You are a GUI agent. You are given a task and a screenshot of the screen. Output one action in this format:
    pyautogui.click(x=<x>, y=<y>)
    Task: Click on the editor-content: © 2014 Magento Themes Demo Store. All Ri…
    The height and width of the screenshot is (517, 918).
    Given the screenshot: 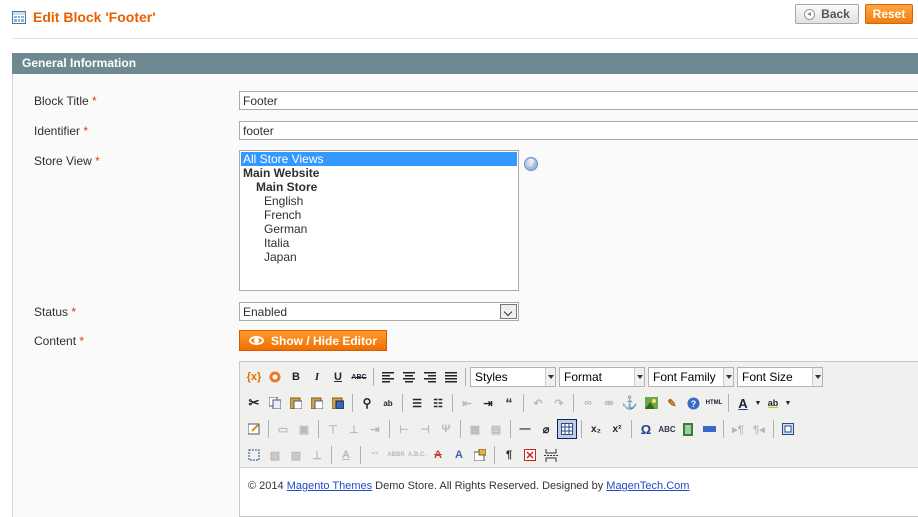 What is the action you would take?
    pyautogui.click(x=468, y=486)
    